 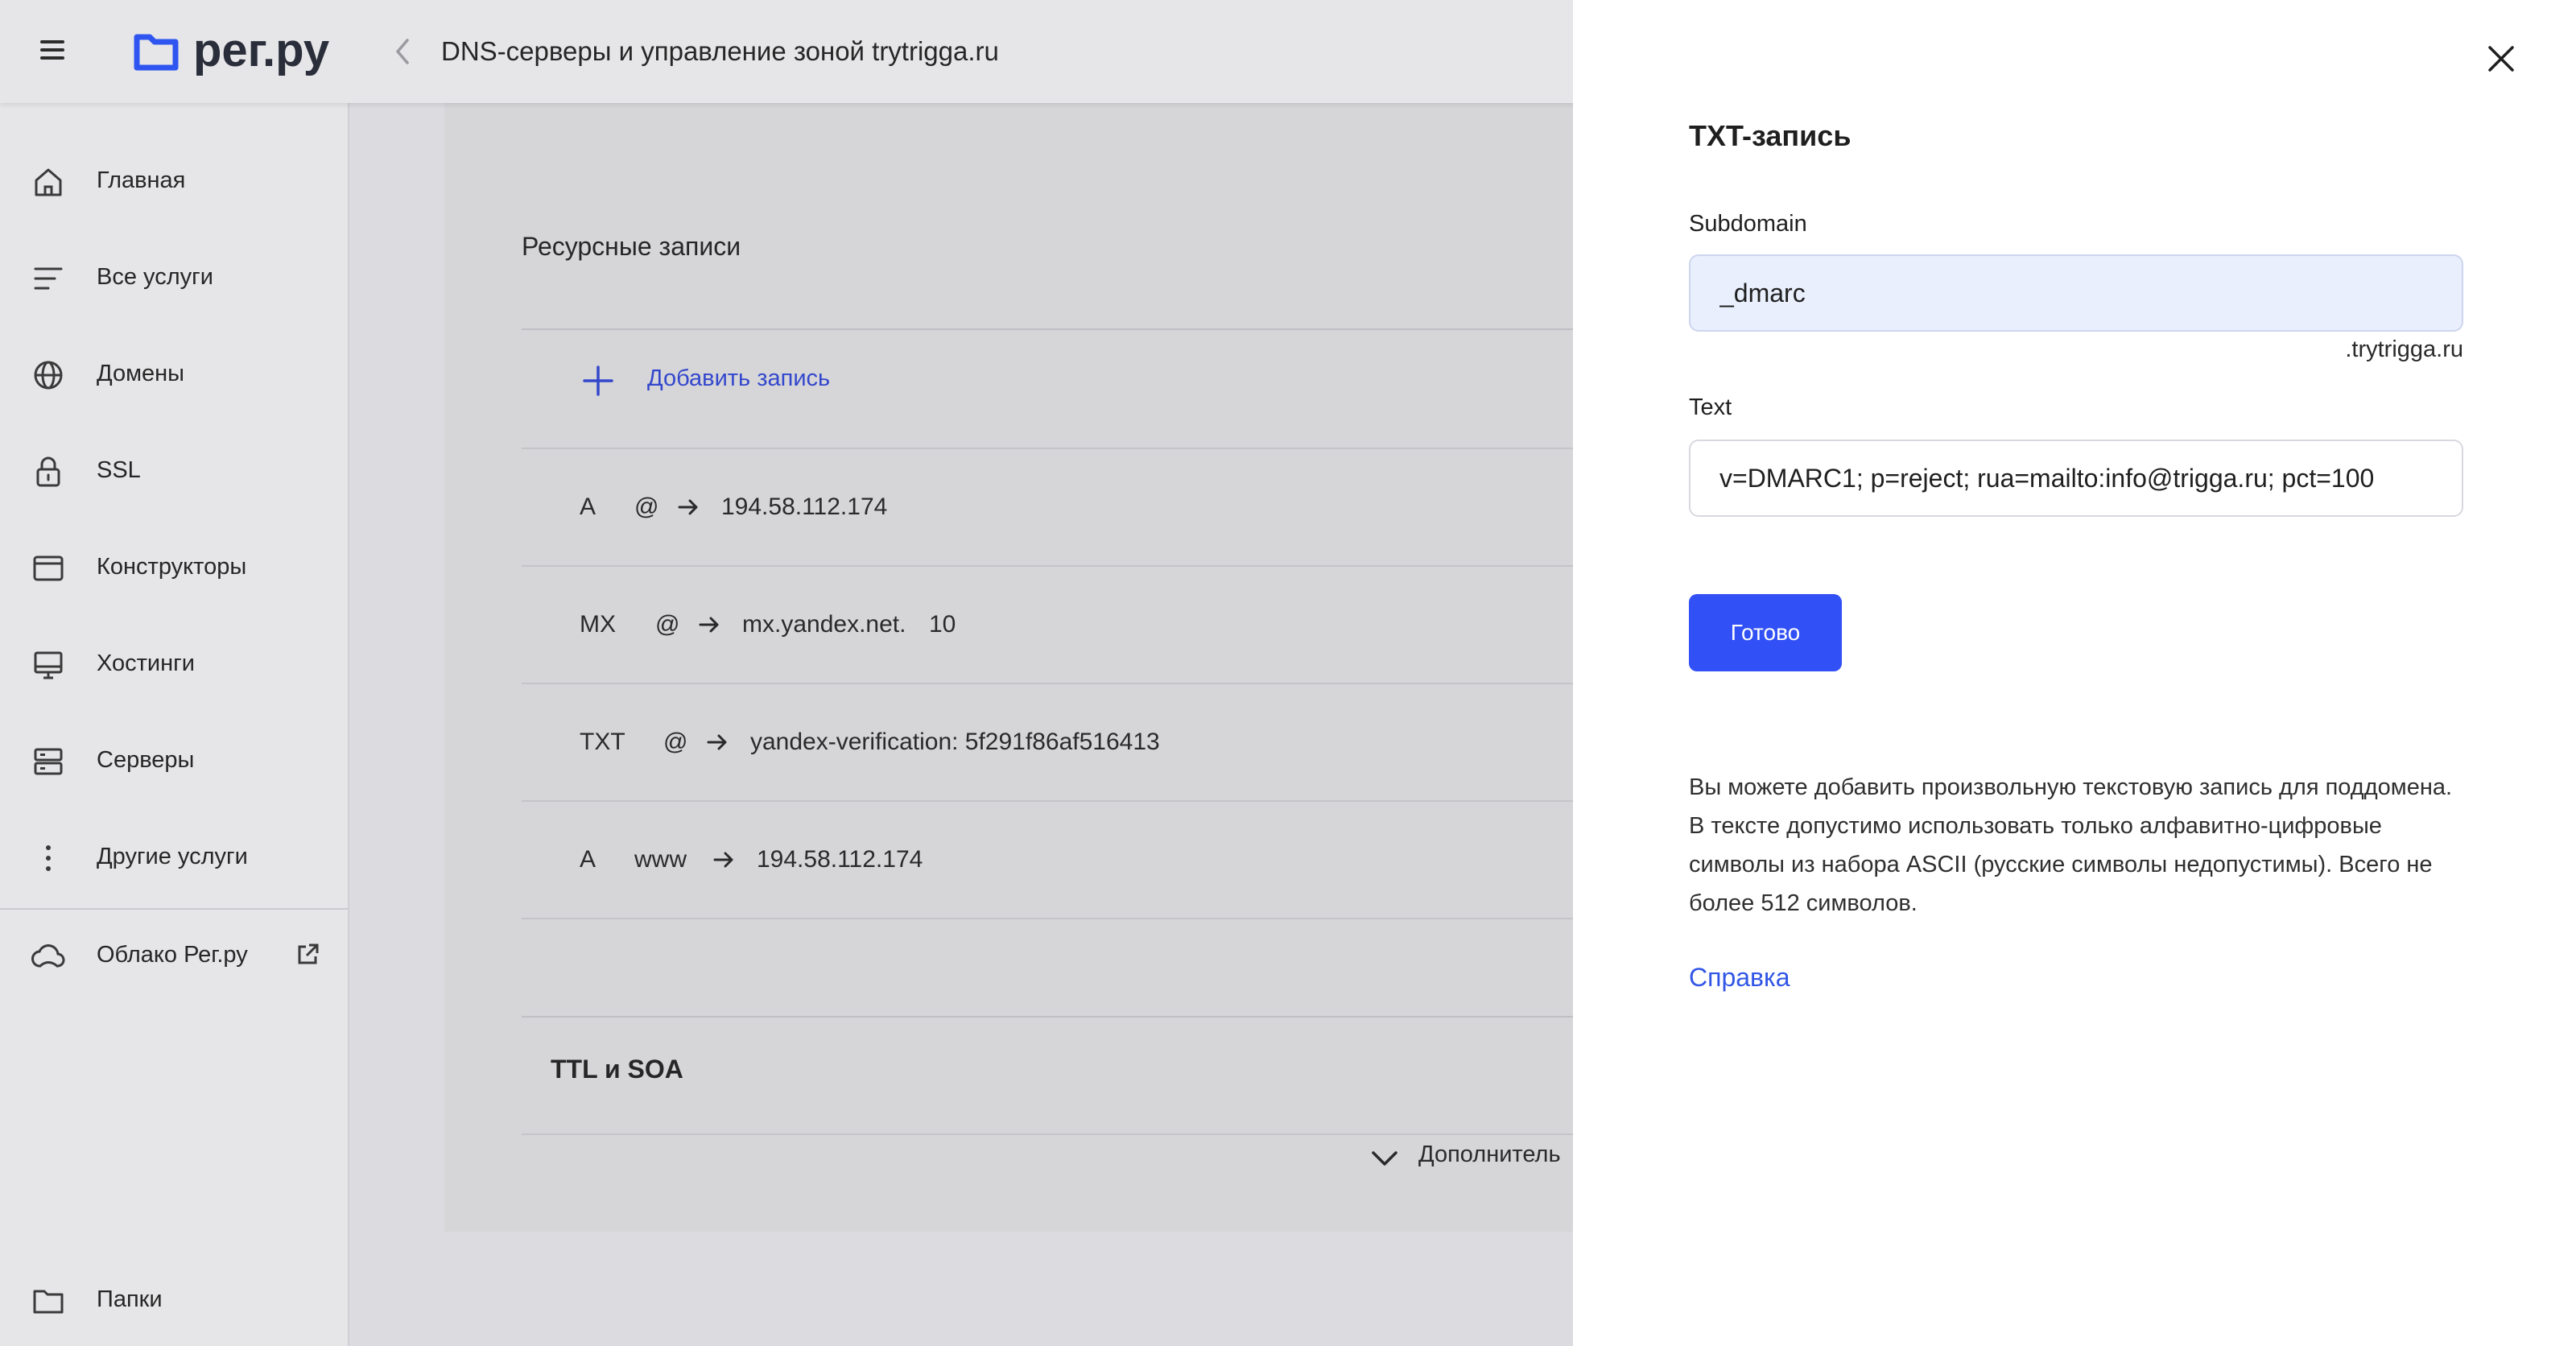 I want to click on sidebar-divider, so click(x=174, y=909).